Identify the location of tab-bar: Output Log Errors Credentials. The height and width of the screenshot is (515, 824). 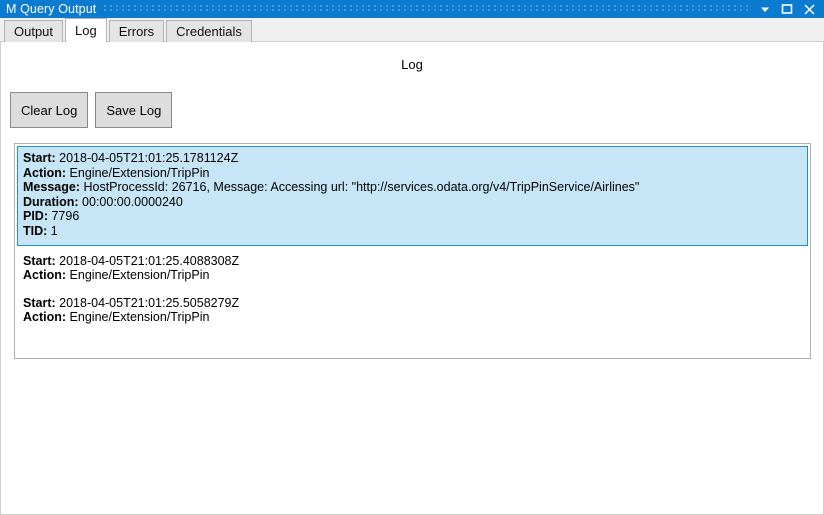
(412, 30).